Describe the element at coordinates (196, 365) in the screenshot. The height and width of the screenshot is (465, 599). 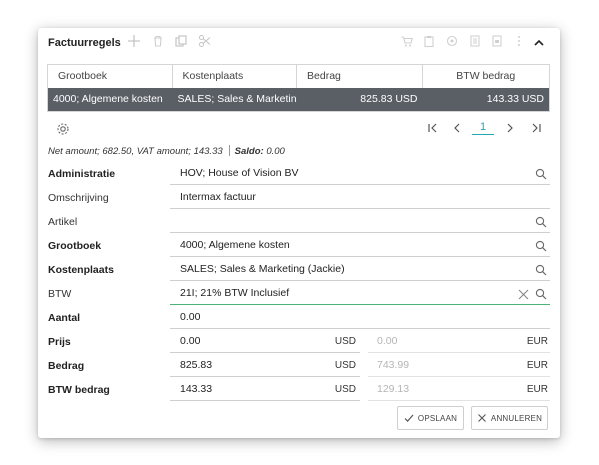
I see `bedrag-value: 825.83` at that location.